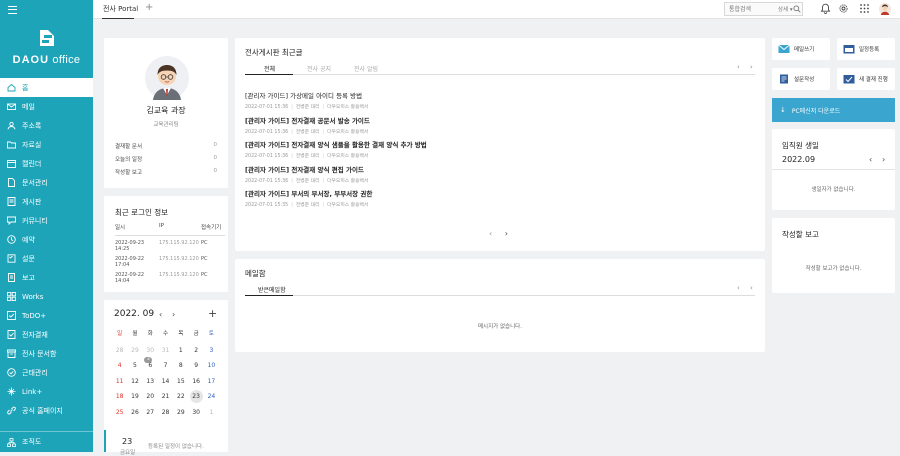 This screenshot has width=900, height=456. Describe the element at coordinates (46, 296) in the screenshot. I see `sidebar-item-11: Works` at that location.